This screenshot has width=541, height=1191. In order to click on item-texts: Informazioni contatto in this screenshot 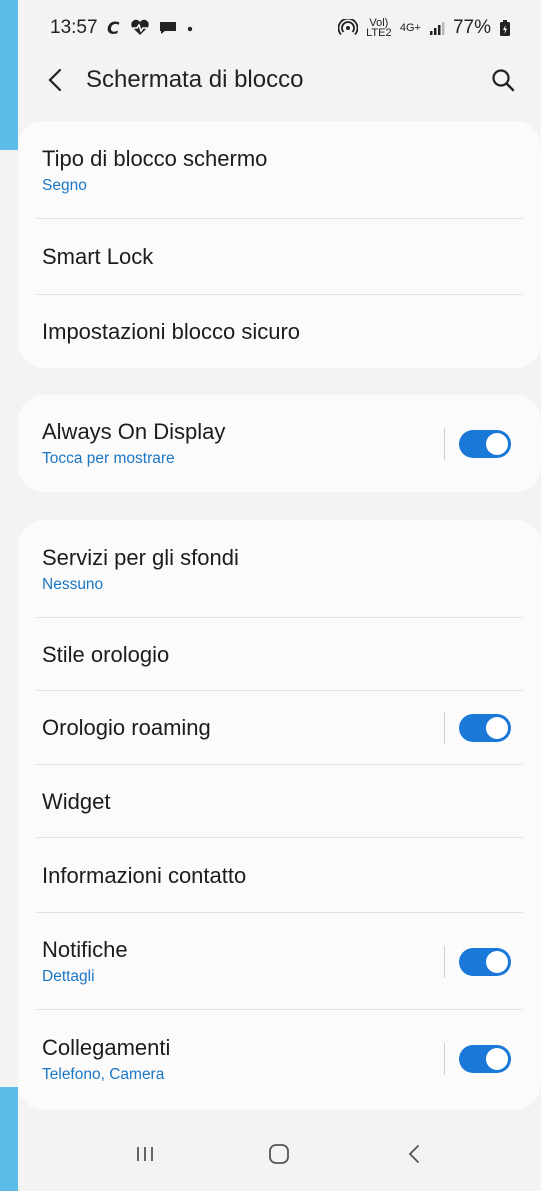, I will do `click(279, 876)`.